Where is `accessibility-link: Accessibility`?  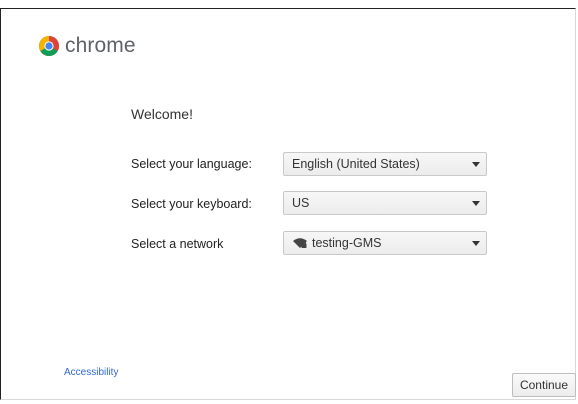
accessibility-link: Accessibility is located at coordinates (91, 372).